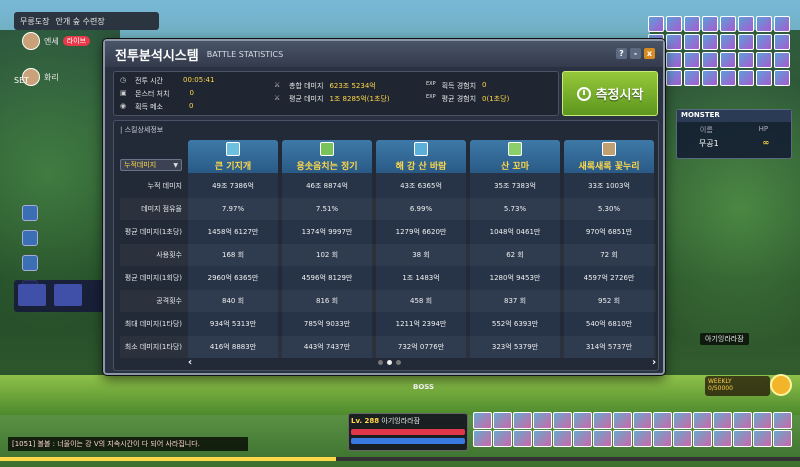  Describe the element at coordinates (164, 186) in the screenshot. I see `row-label: 누적 데미지` at that location.